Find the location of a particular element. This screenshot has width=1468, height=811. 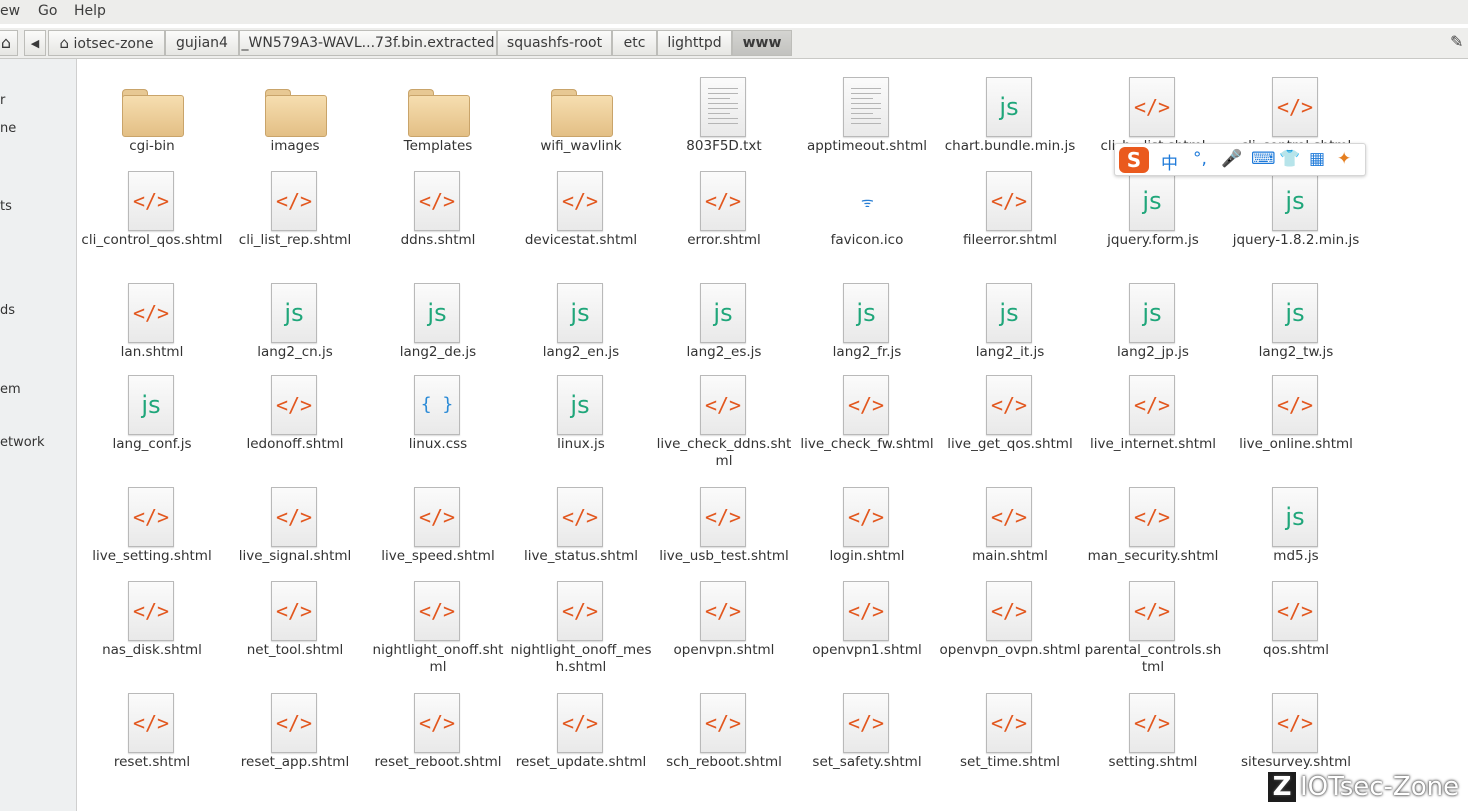

file-name: jquery-1.8.2.min.js is located at coordinates (1296, 240).